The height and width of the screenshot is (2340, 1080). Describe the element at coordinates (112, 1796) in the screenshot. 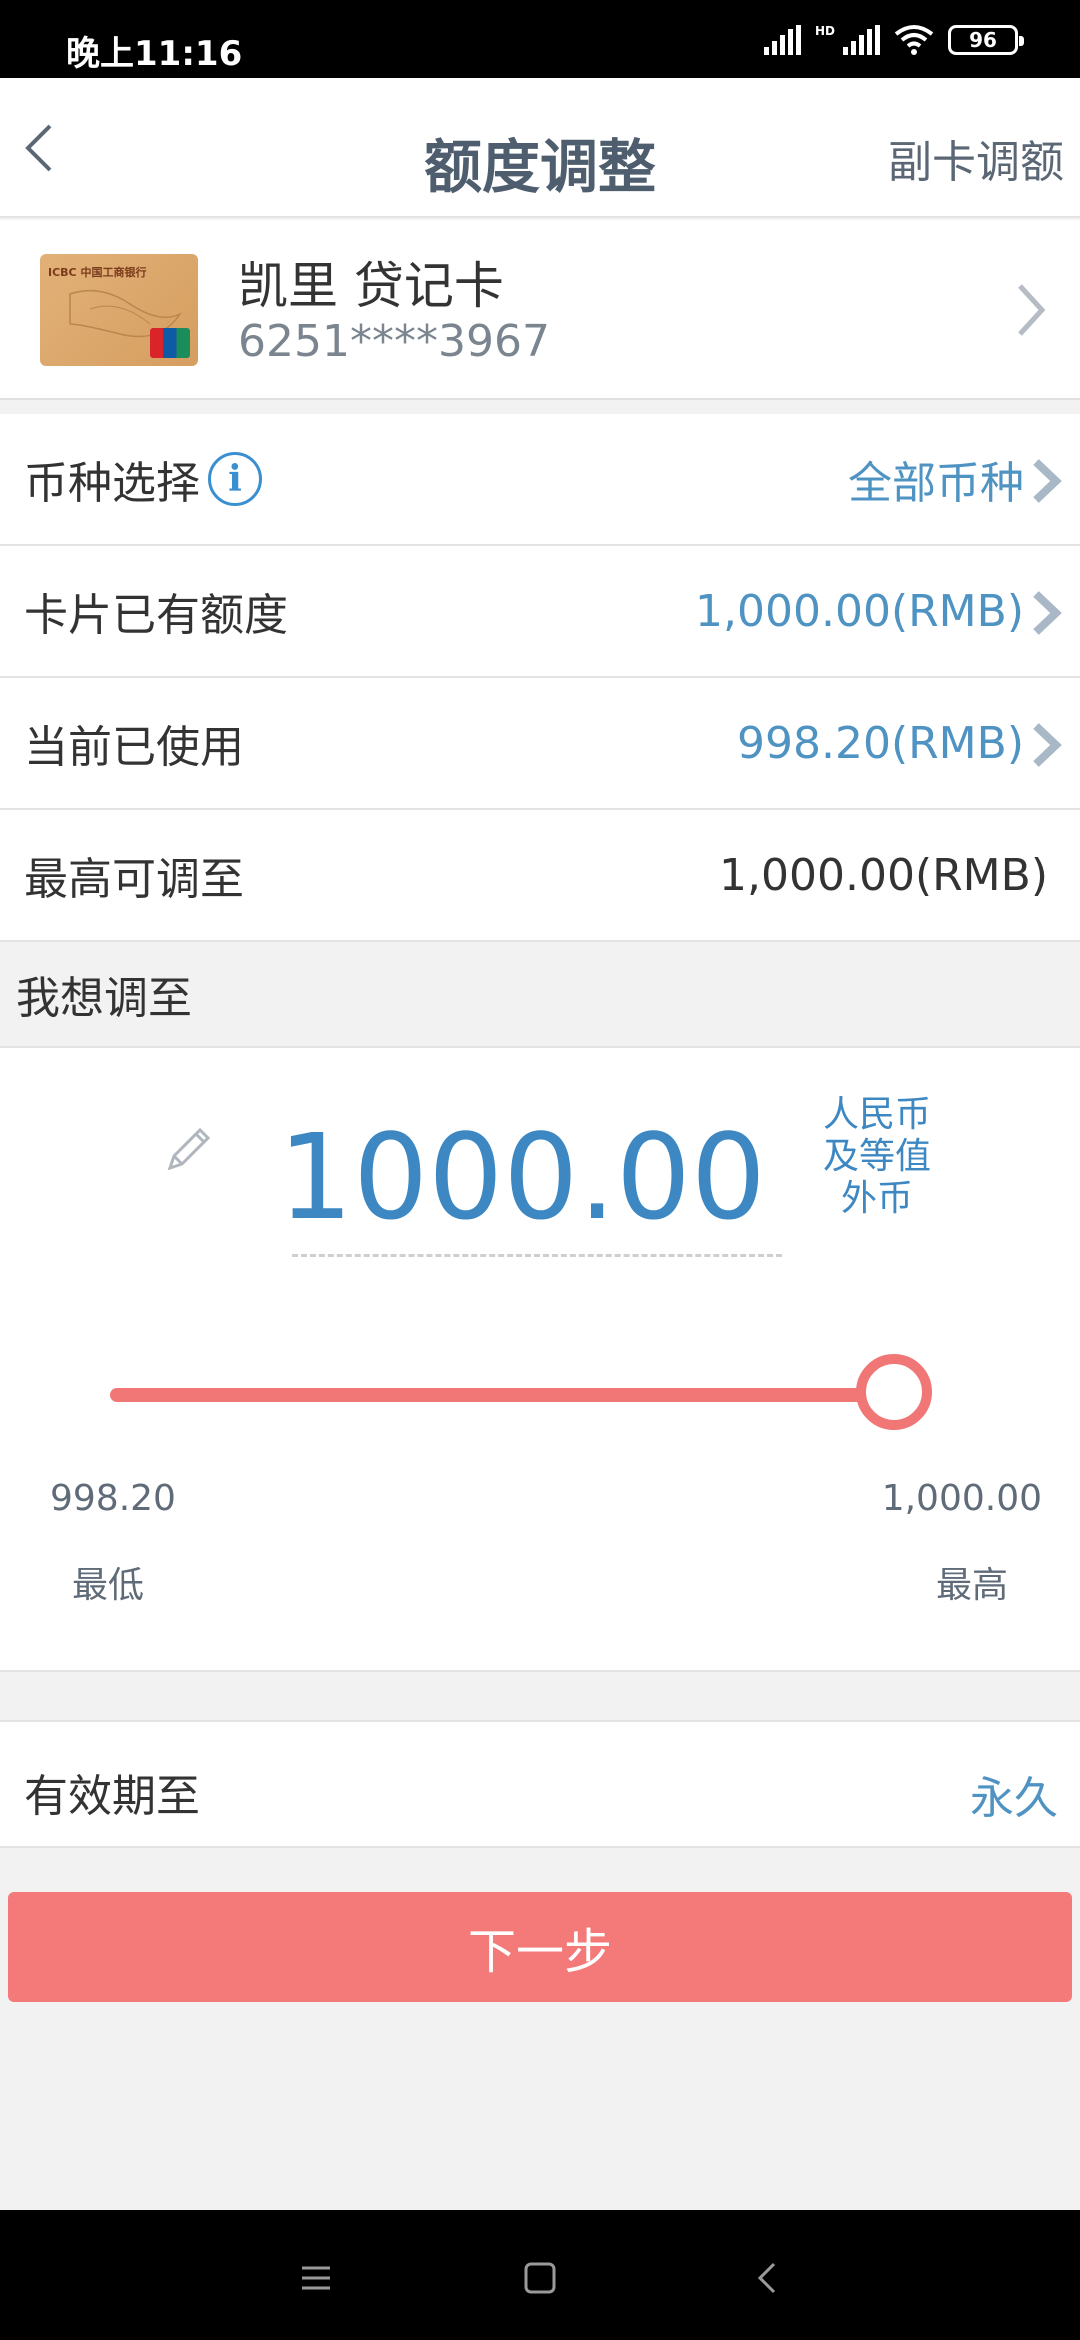

I see `validity-label: 有效期至` at that location.